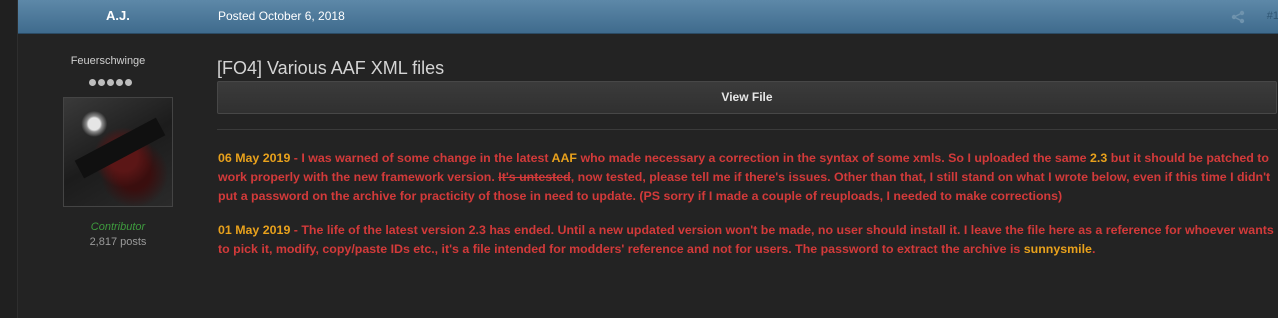 The width and height of the screenshot is (1278, 318). I want to click on password-text: sunnysmile, so click(1057, 249).